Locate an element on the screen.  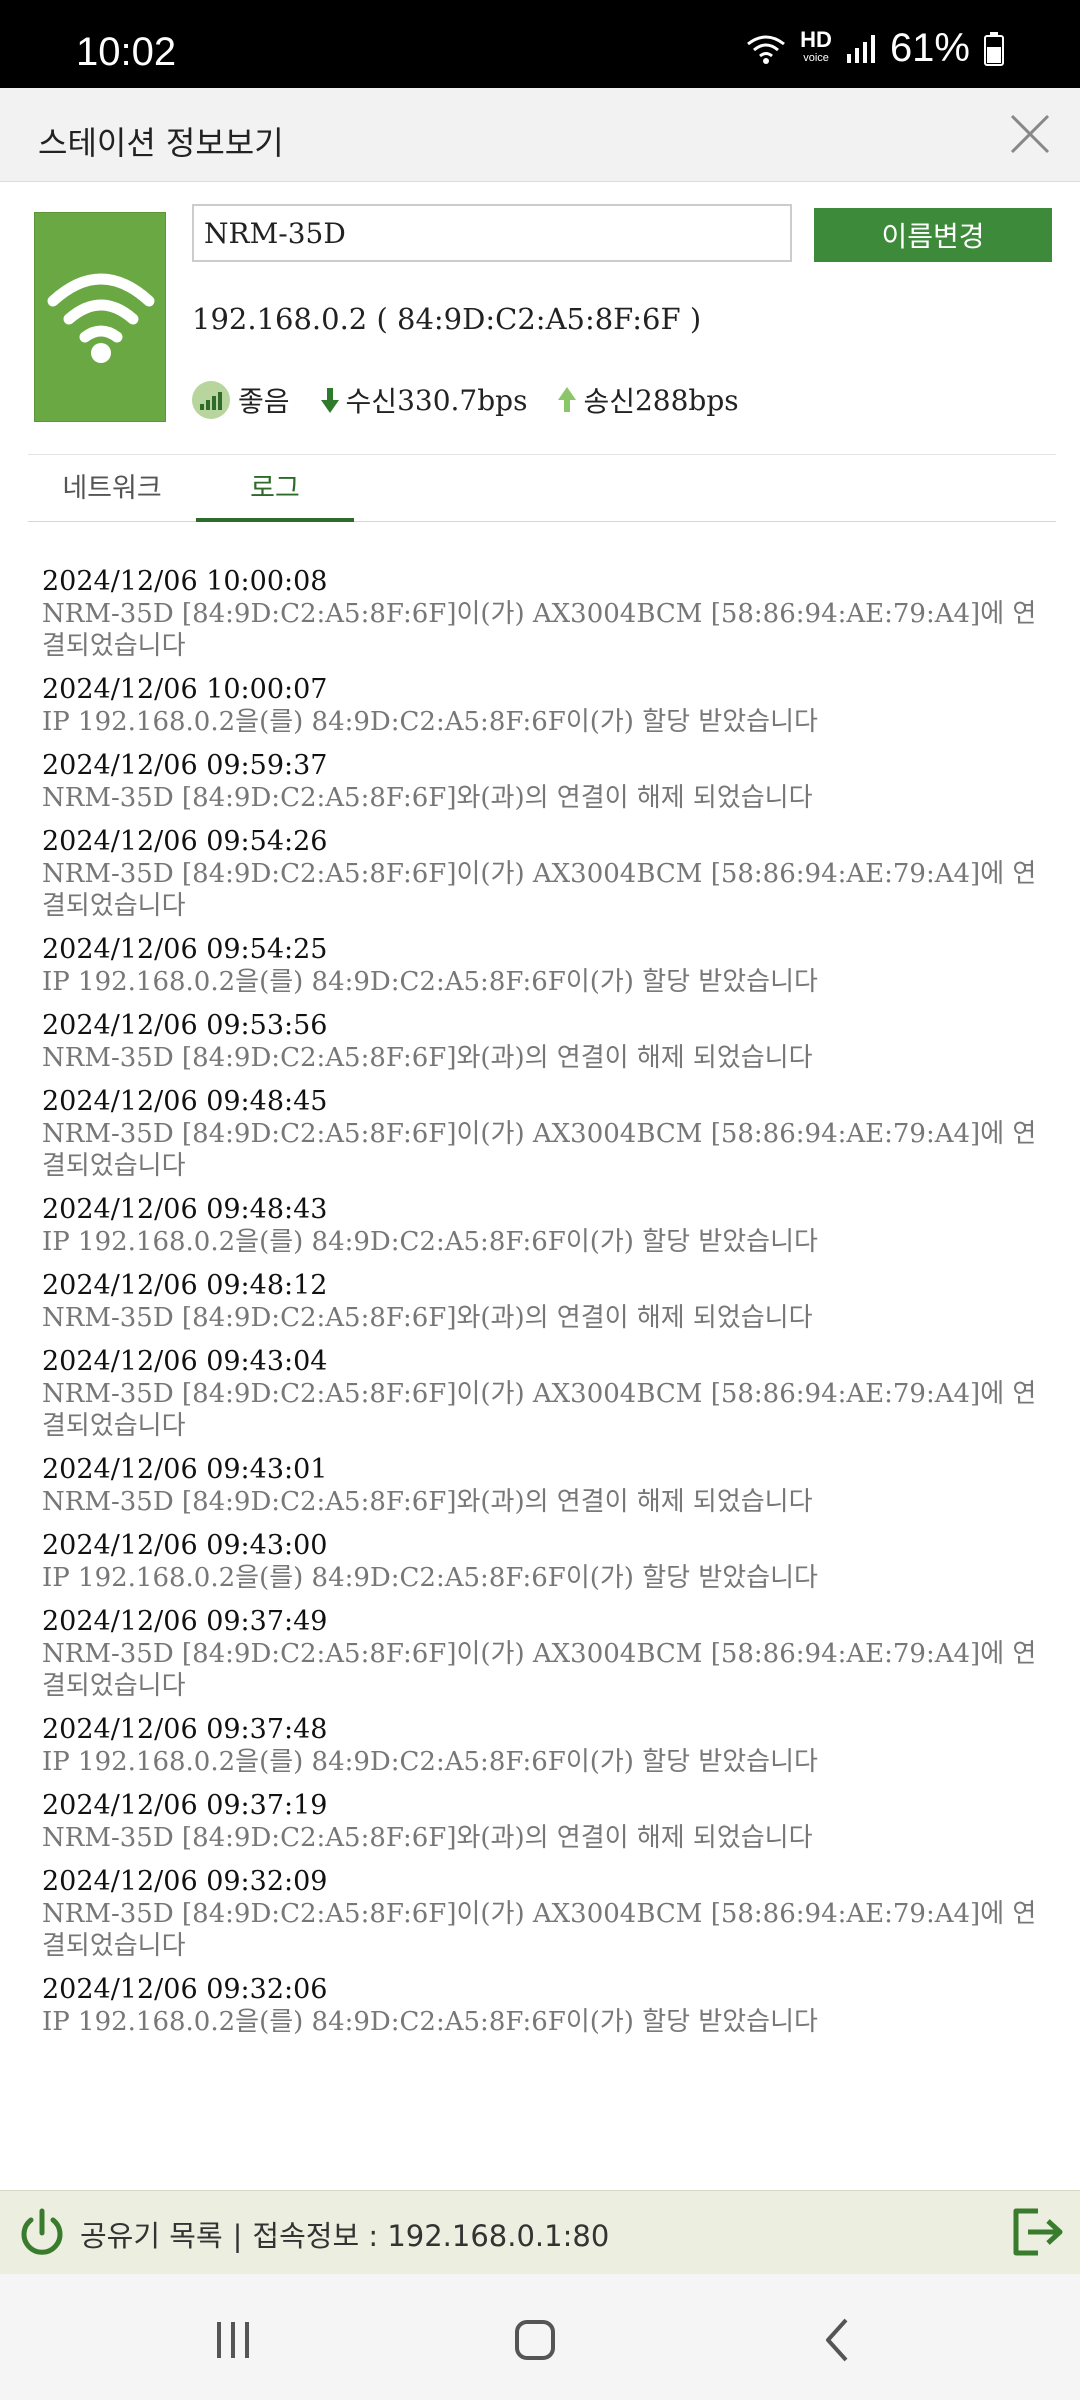
log-timestamp: 2024/12/06 09:54:26 is located at coordinates (185, 841).